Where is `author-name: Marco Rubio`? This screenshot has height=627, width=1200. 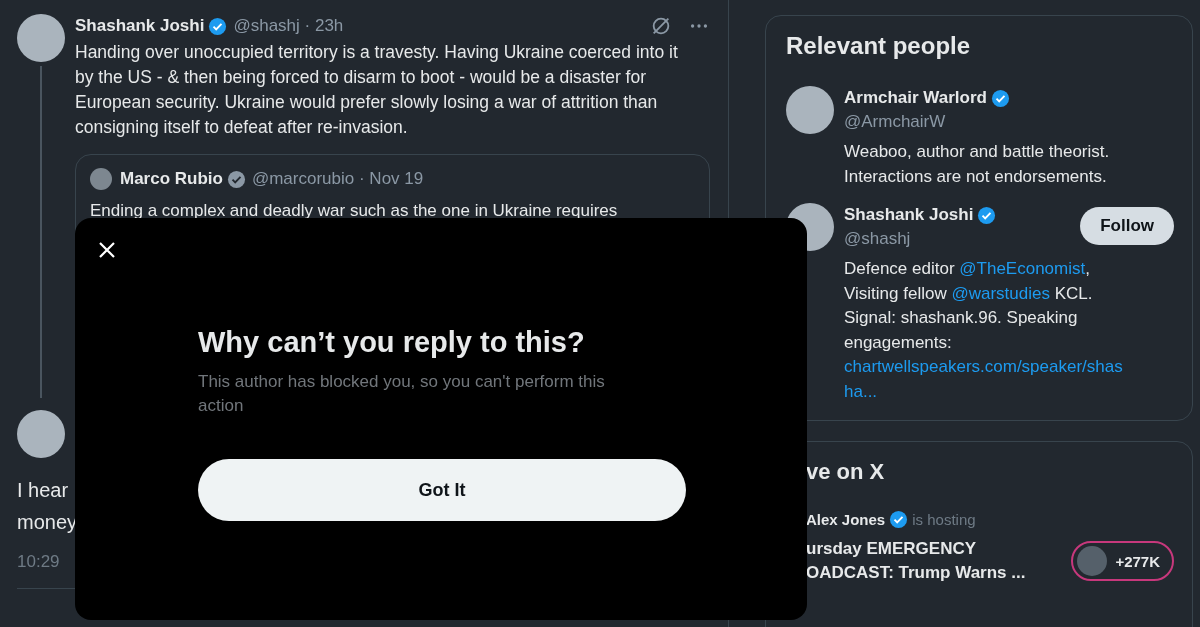 author-name: Marco Rubio is located at coordinates (171, 179).